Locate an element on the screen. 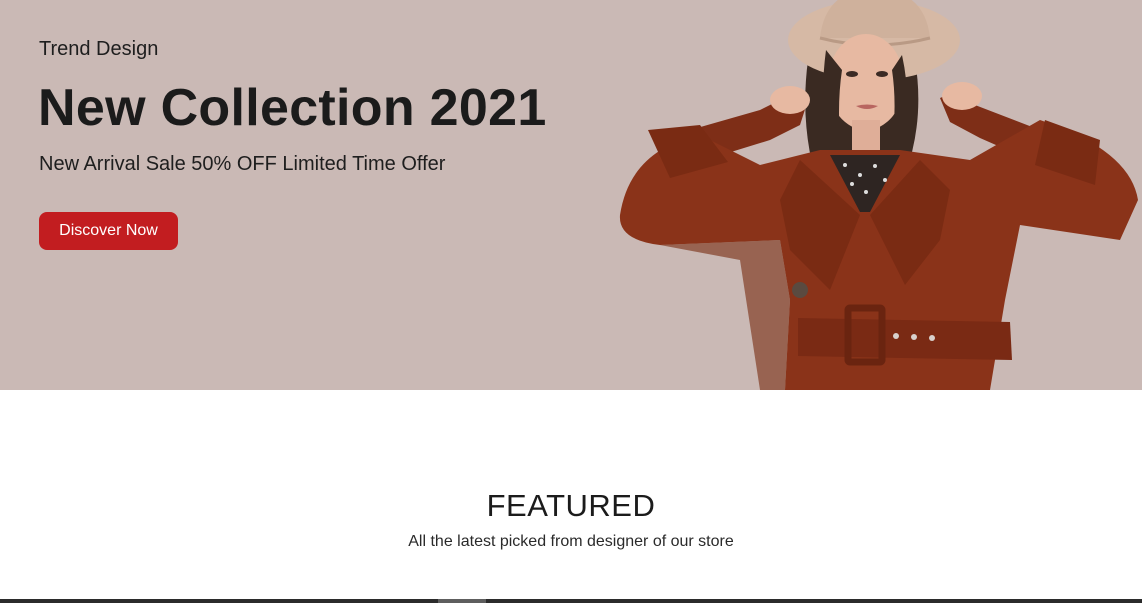 This screenshot has width=1142, height=603. hero-title: New Collection 2021 is located at coordinates (292, 108).